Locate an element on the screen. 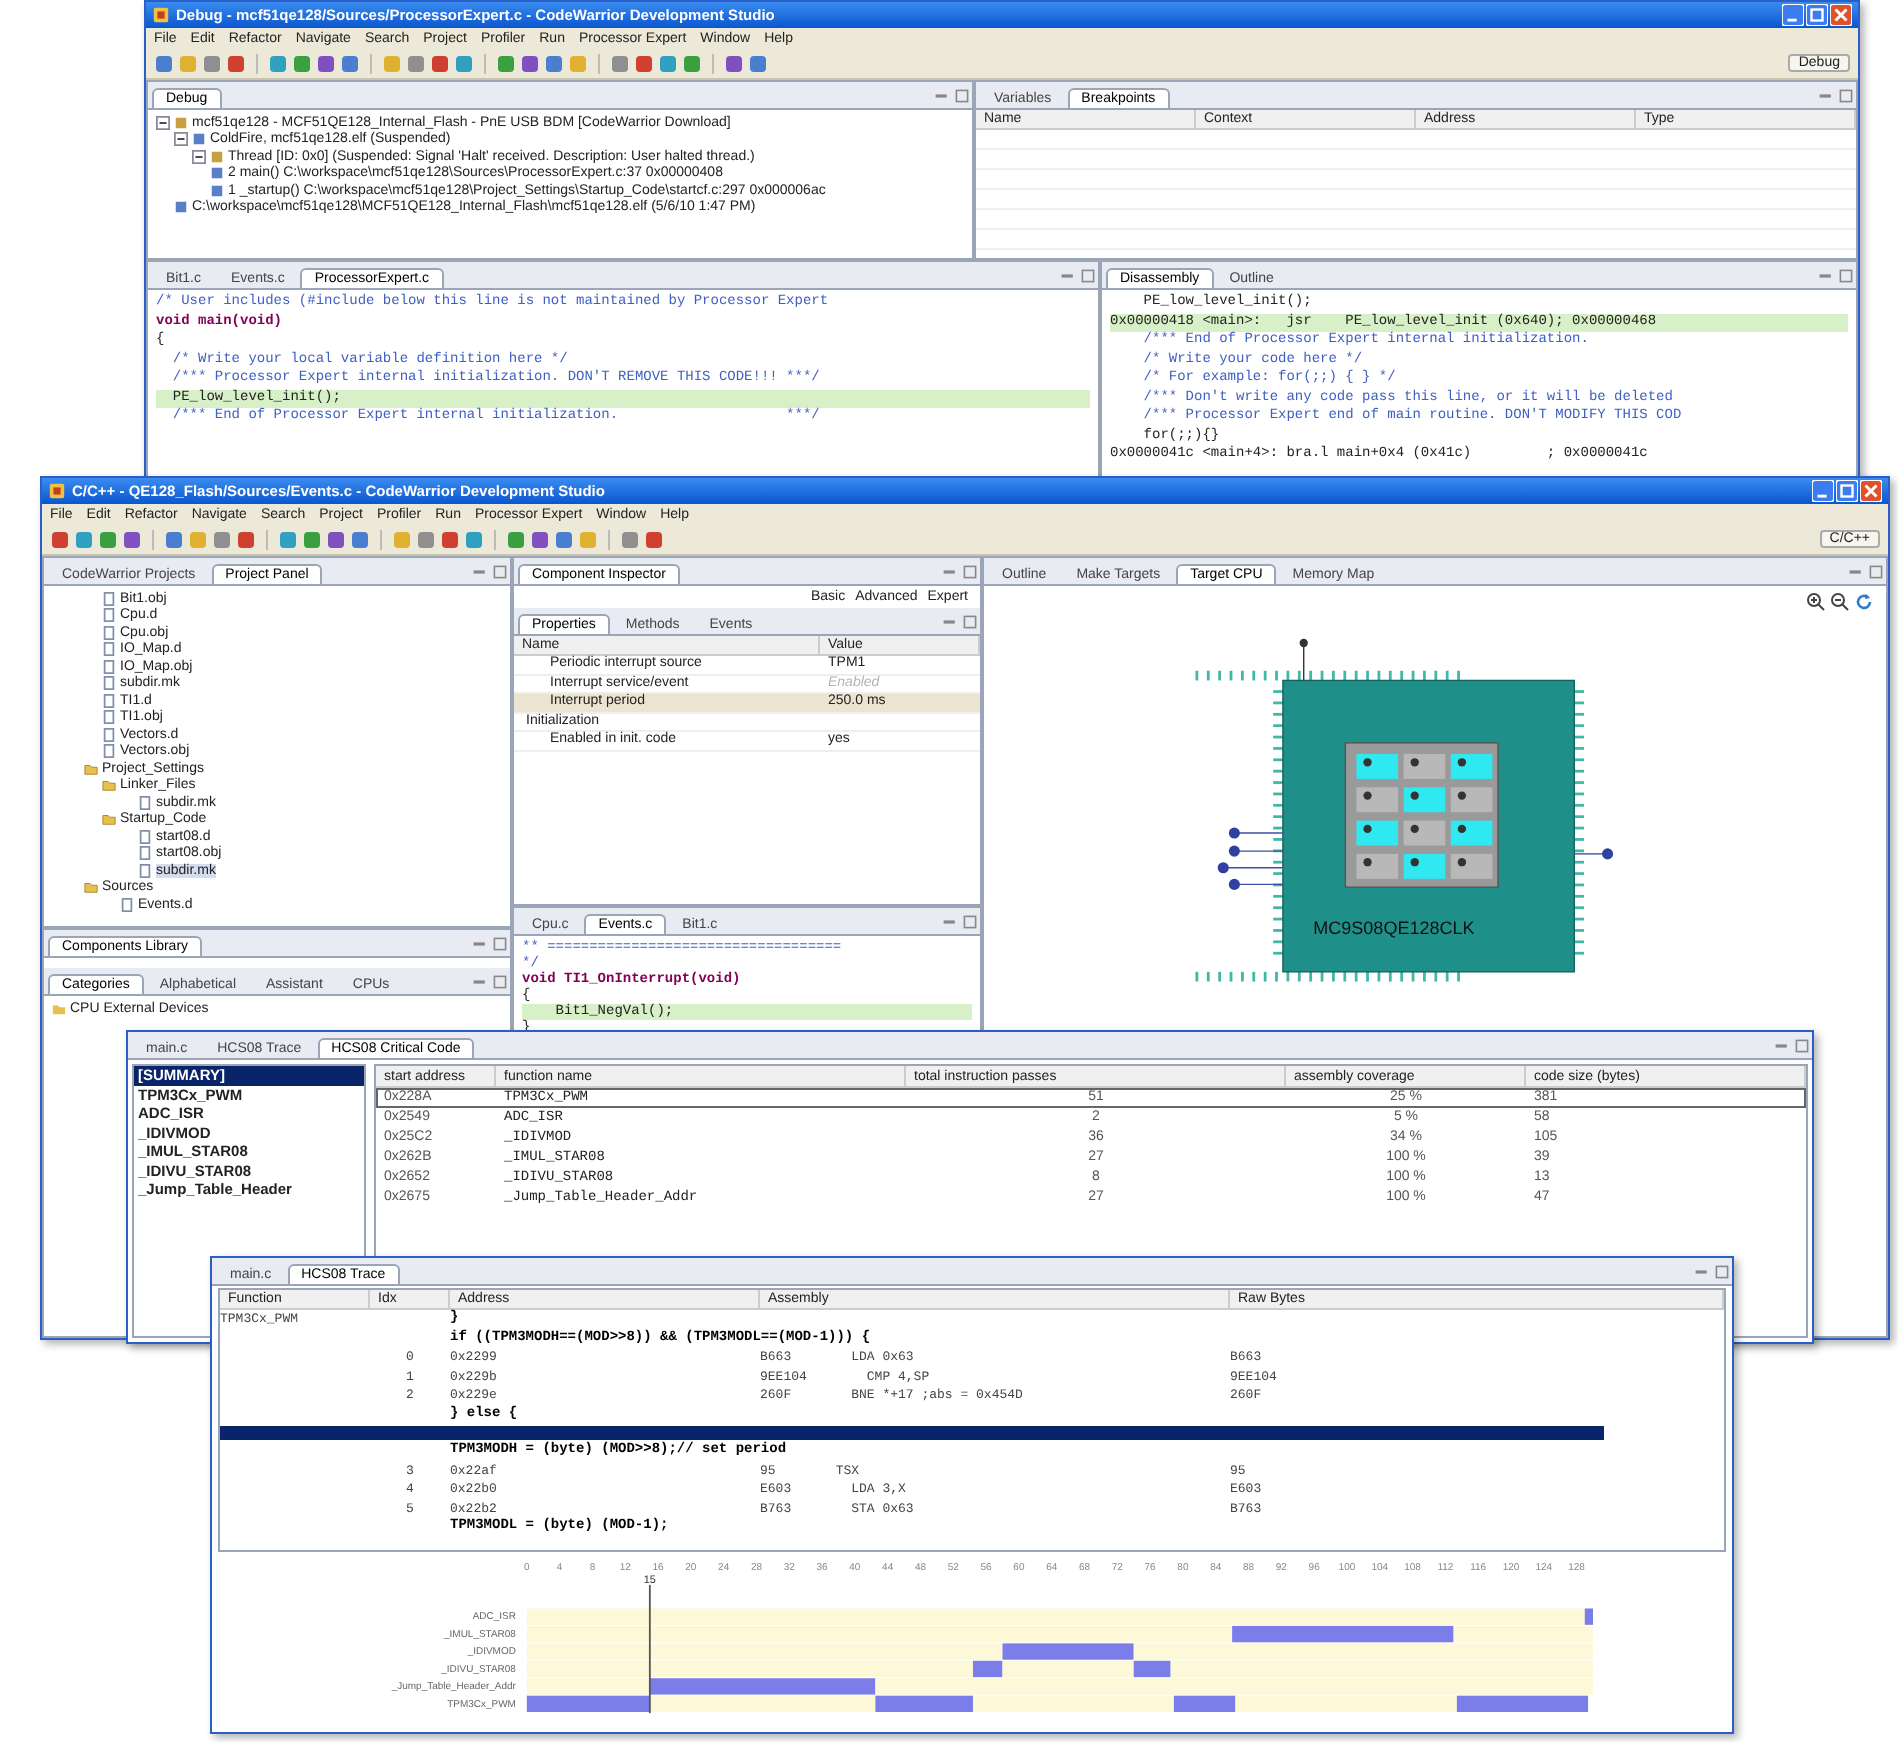 The width and height of the screenshot is (1898, 1742). refresh-icon is located at coordinates (1864, 602).